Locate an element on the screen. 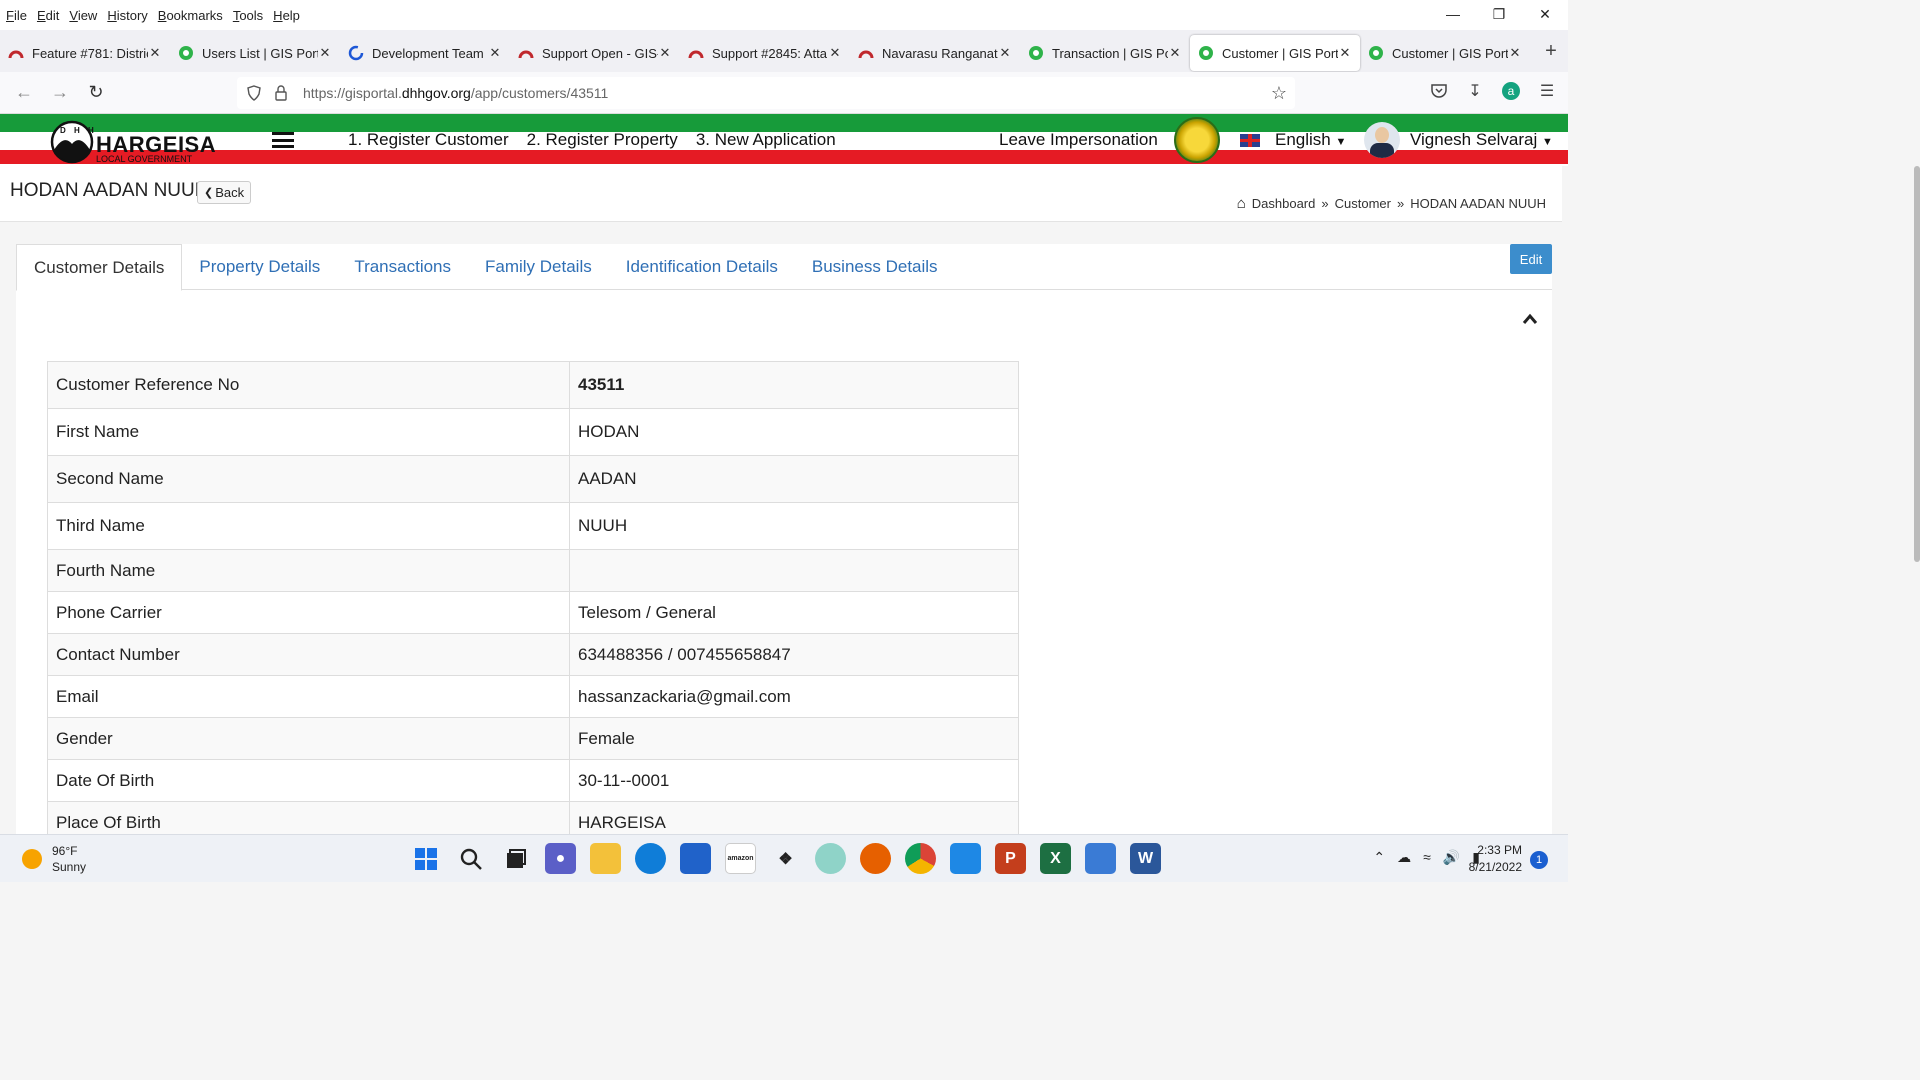 The image size is (1920, 1080). browser-tab: Support Open - GIS- ✕ is located at coordinates (595, 53).